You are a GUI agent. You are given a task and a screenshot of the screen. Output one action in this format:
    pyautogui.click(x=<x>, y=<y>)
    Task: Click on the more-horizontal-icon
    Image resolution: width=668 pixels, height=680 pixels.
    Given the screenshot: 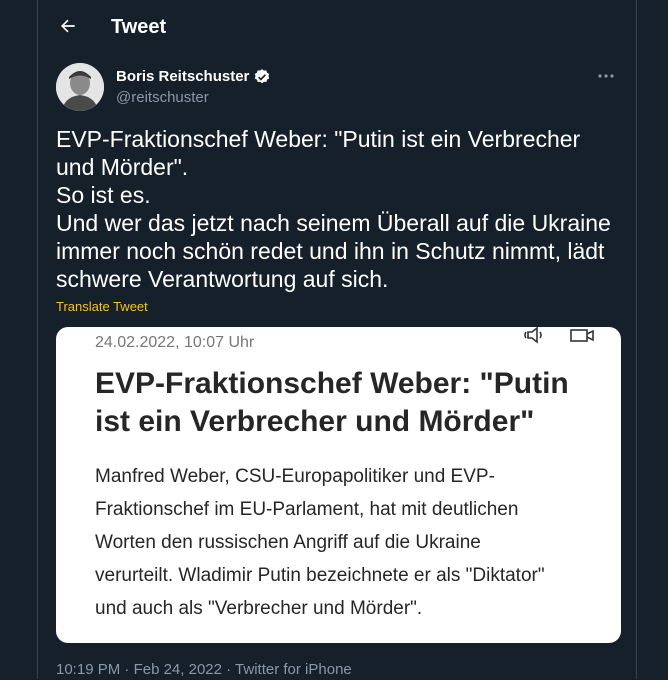 What is the action you would take?
    pyautogui.click(x=606, y=76)
    